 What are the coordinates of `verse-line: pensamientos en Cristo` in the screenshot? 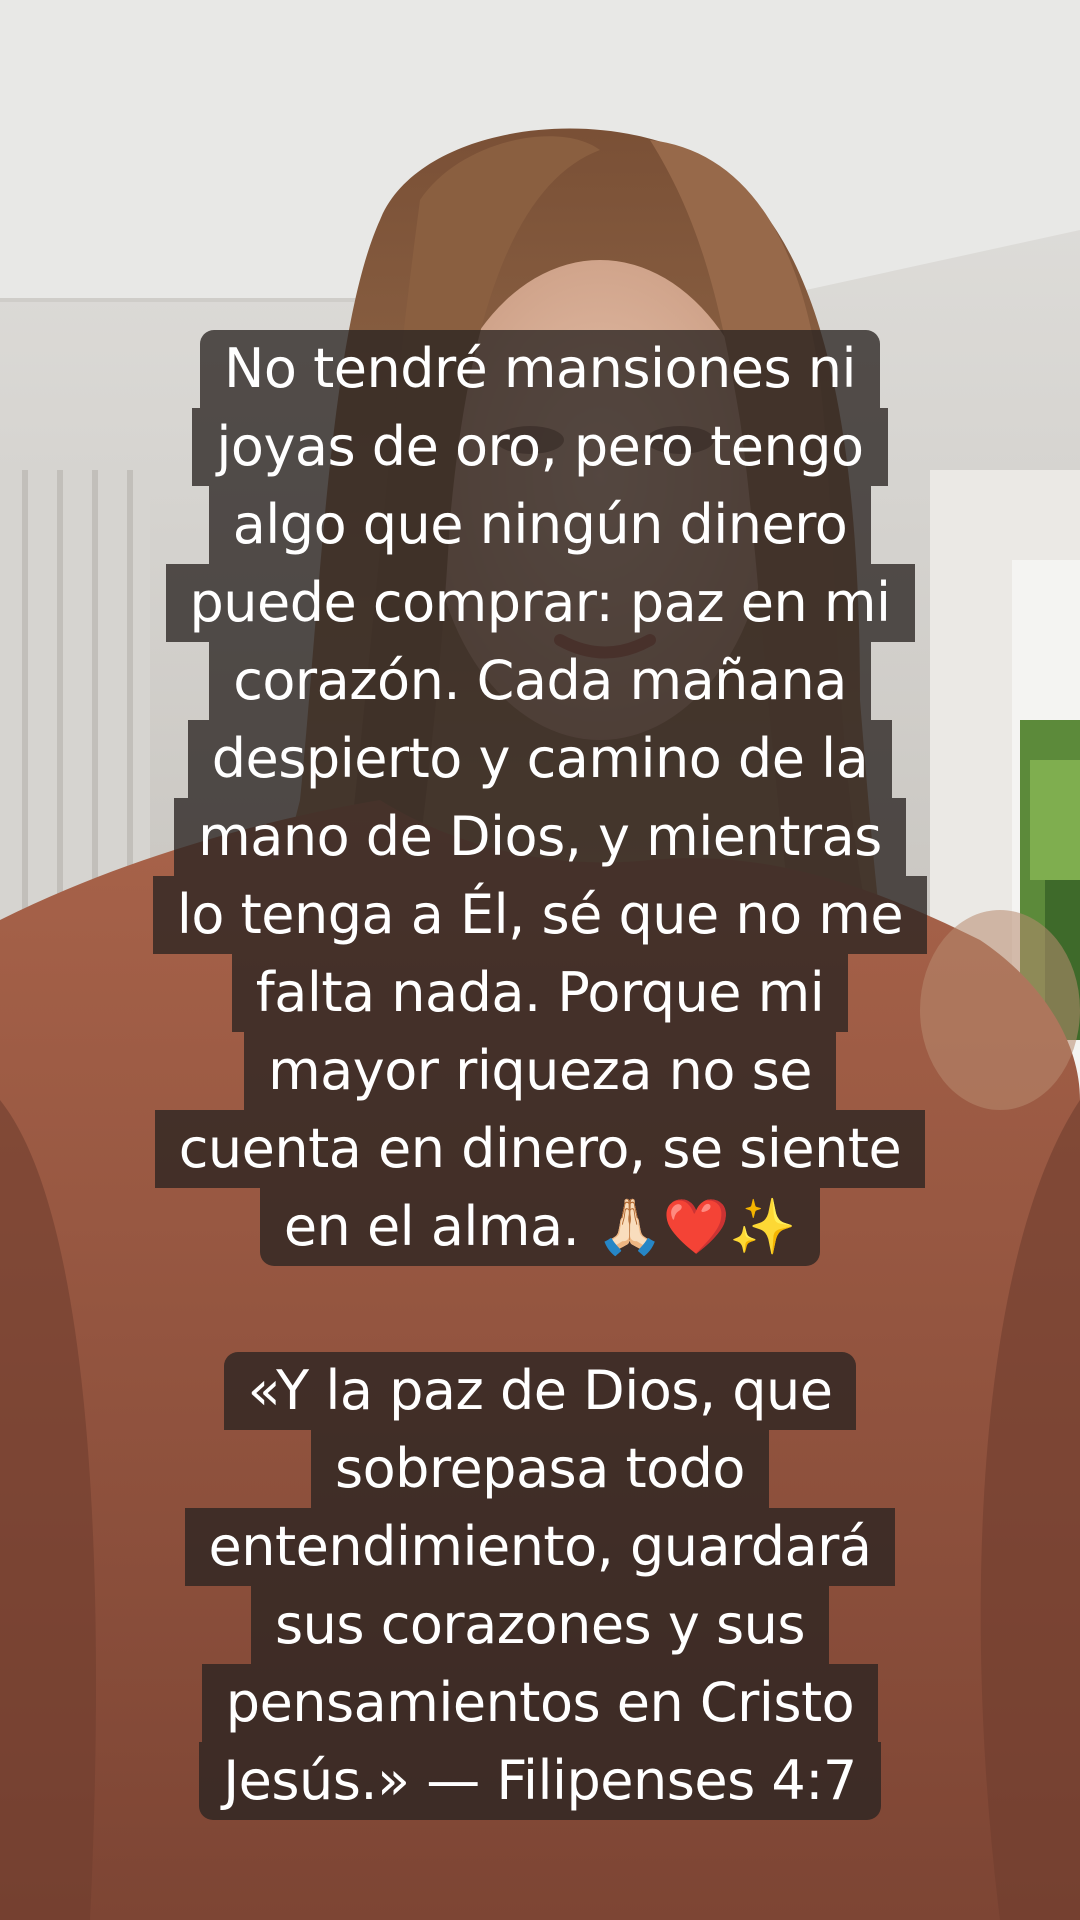 It's located at (540, 1703).